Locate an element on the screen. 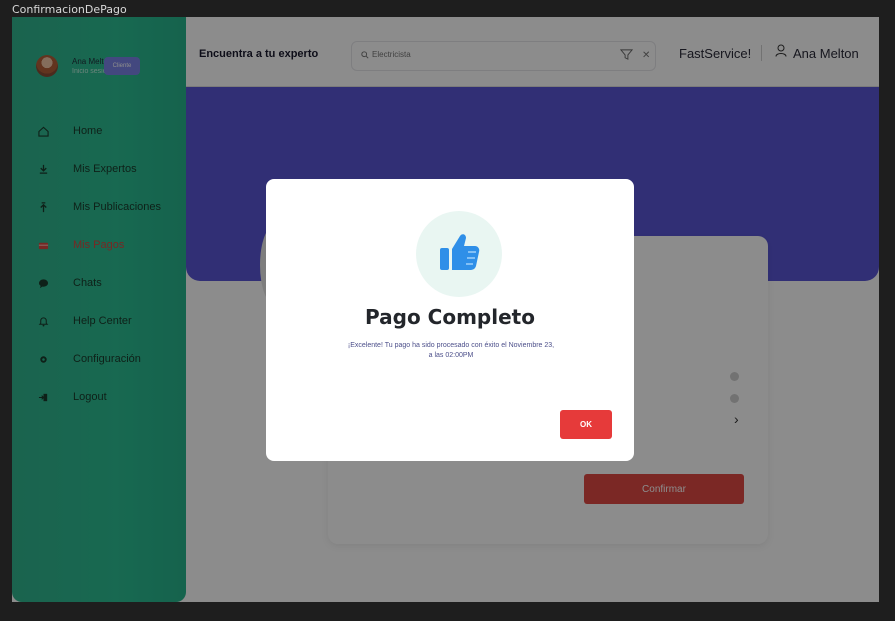  thumbs-up-icon is located at coordinates (459, 254).